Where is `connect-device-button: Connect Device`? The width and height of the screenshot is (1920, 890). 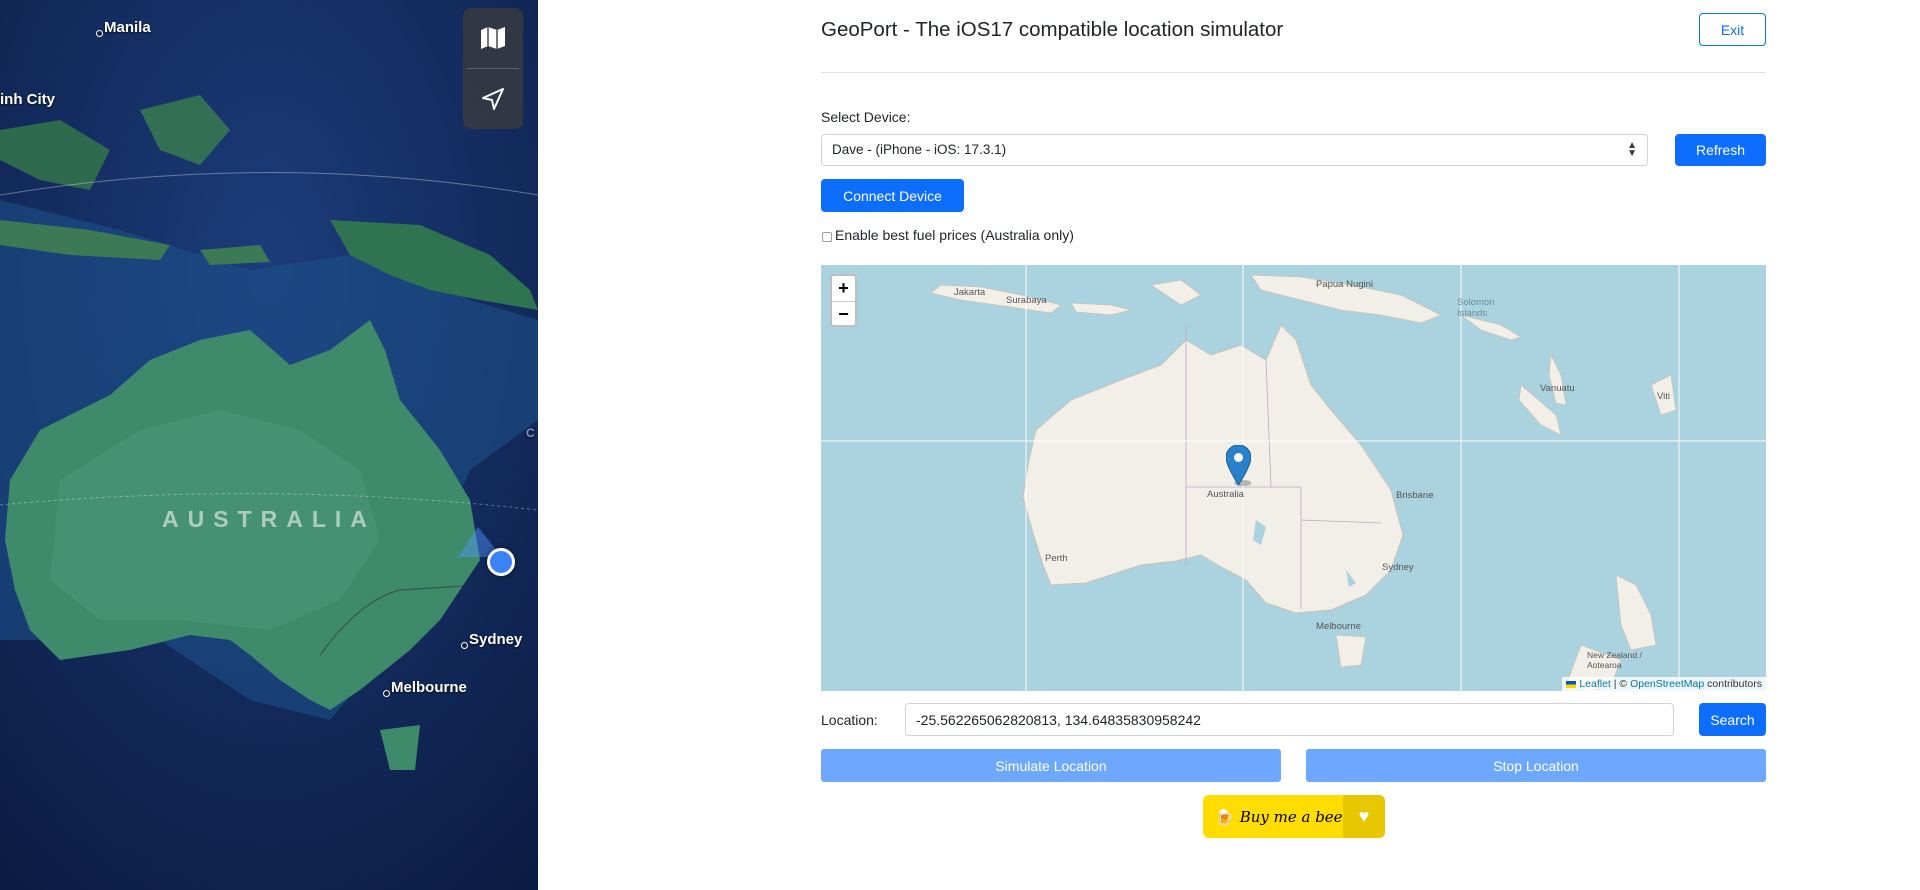 connect-device-button: Connect Device is located at coordinates (892, 195).